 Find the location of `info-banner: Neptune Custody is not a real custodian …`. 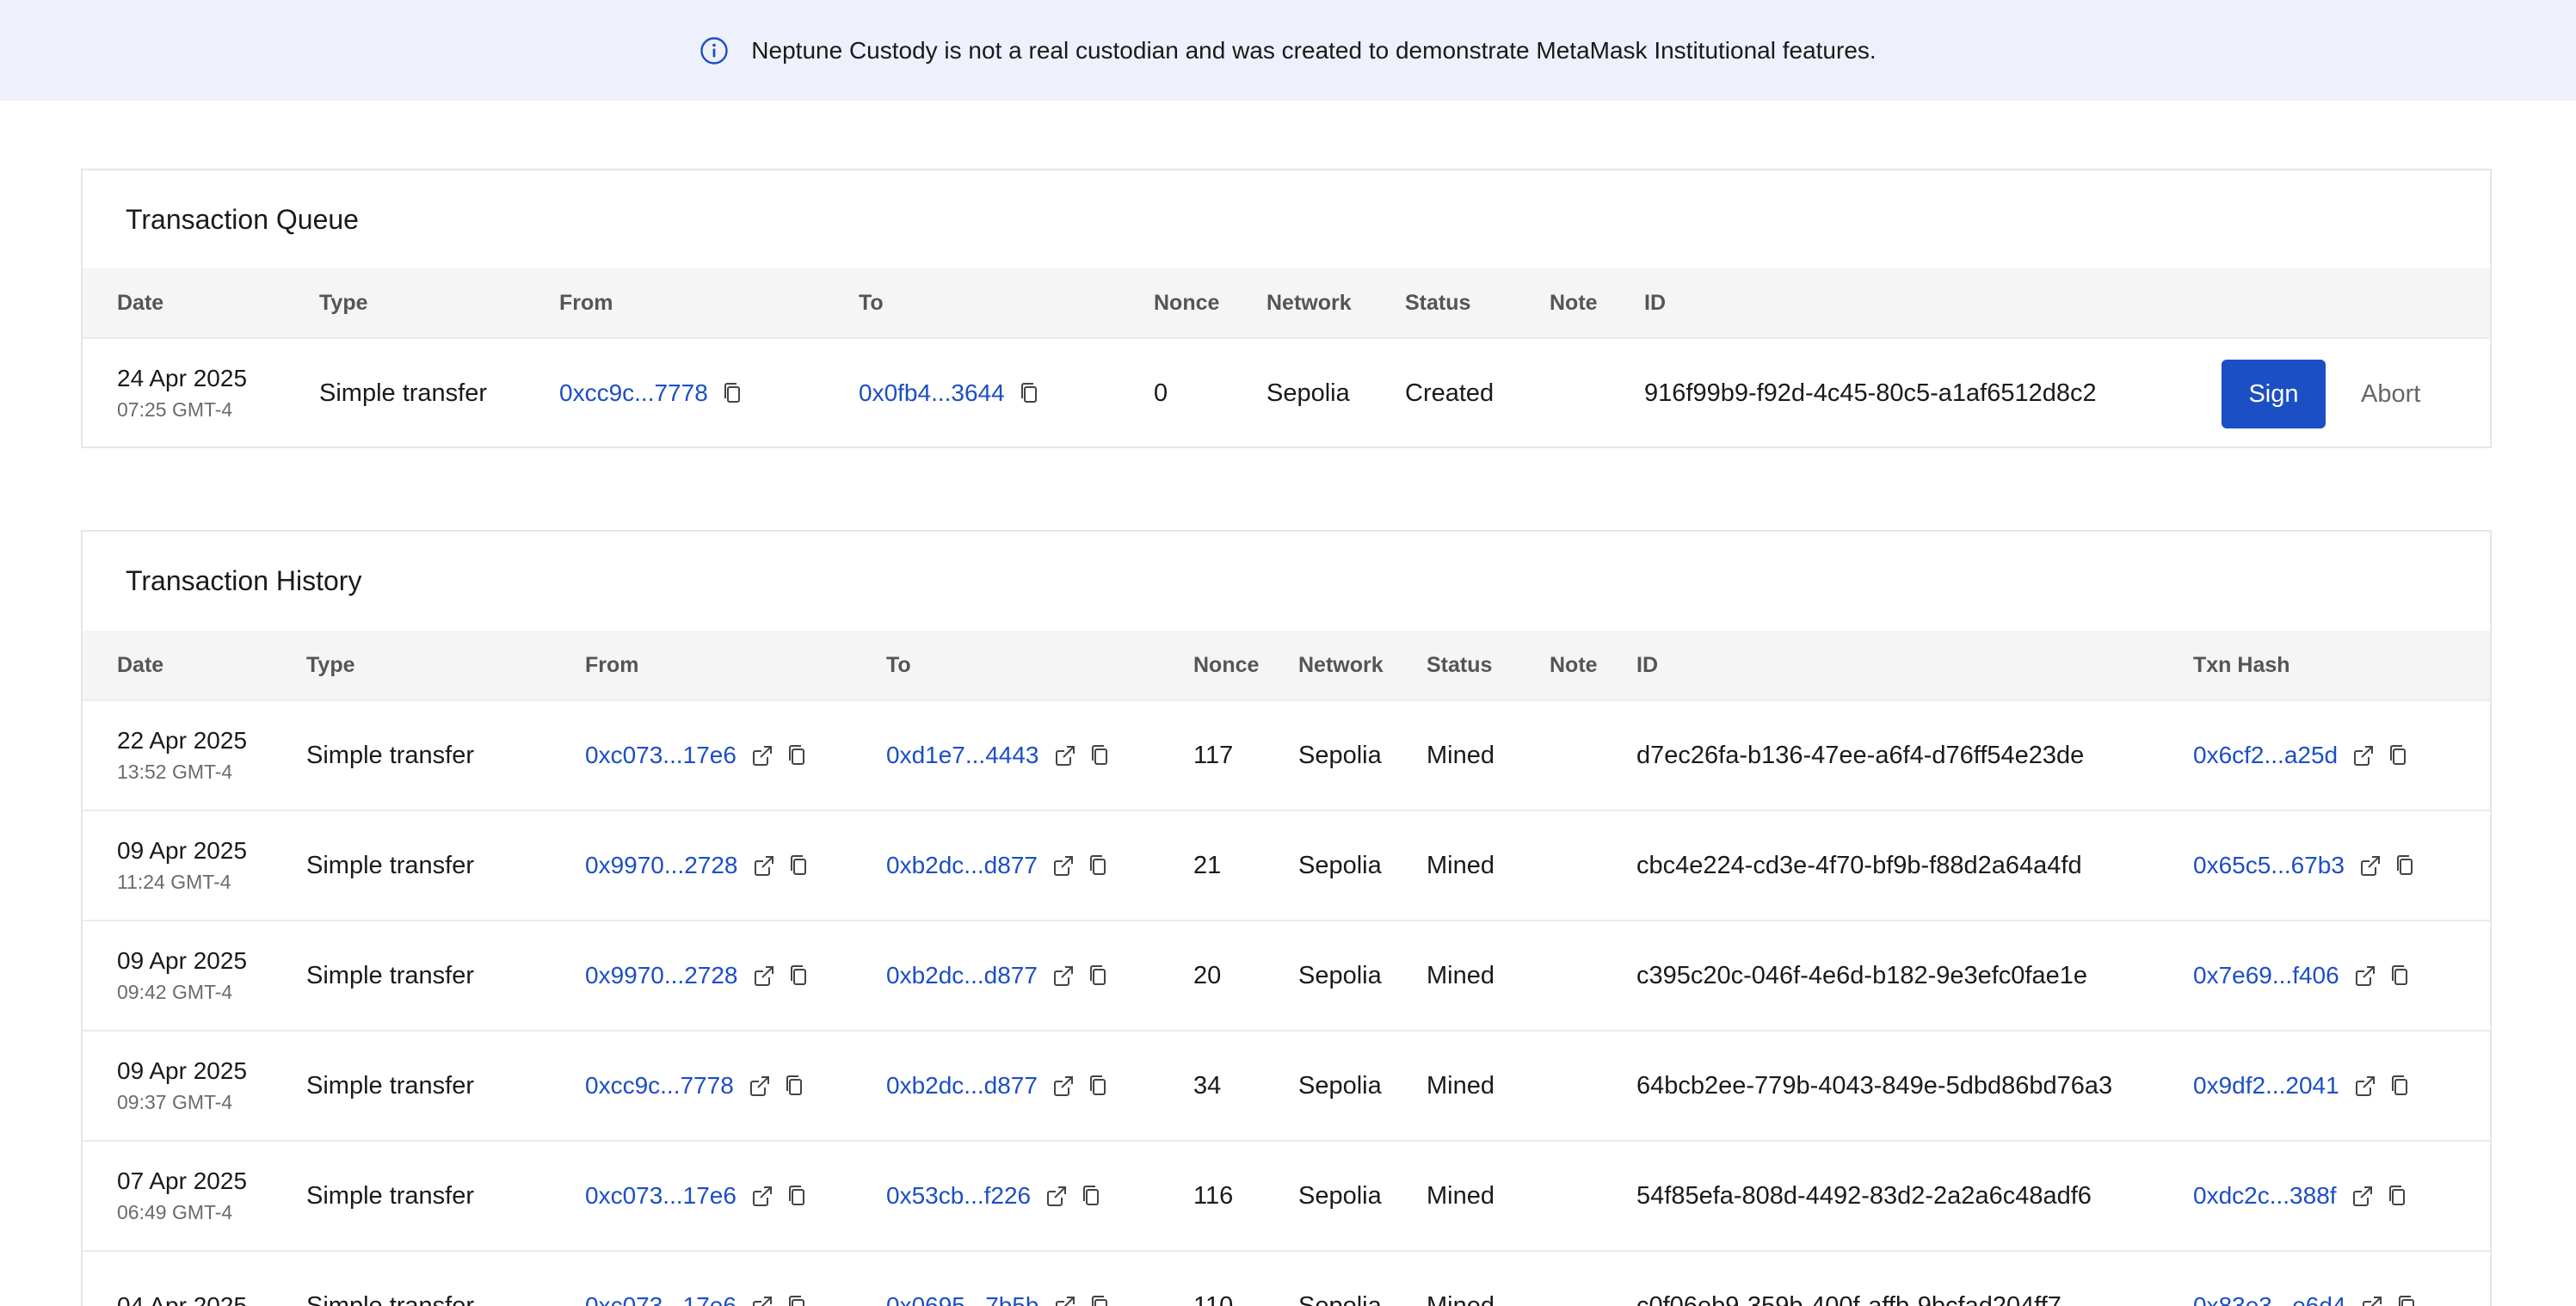

info-banner: Neptune Custody is not a real custodian … is located at coordinates (1288, 50).